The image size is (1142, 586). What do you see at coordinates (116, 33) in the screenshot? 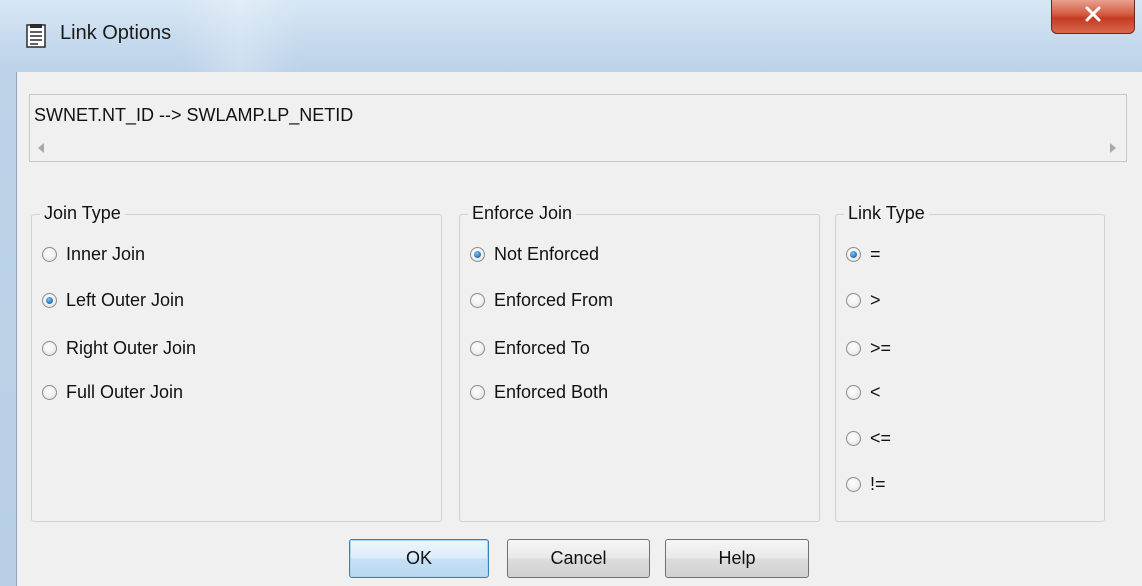
I see `window-title: Link Options` at bounding box center [116, 33].